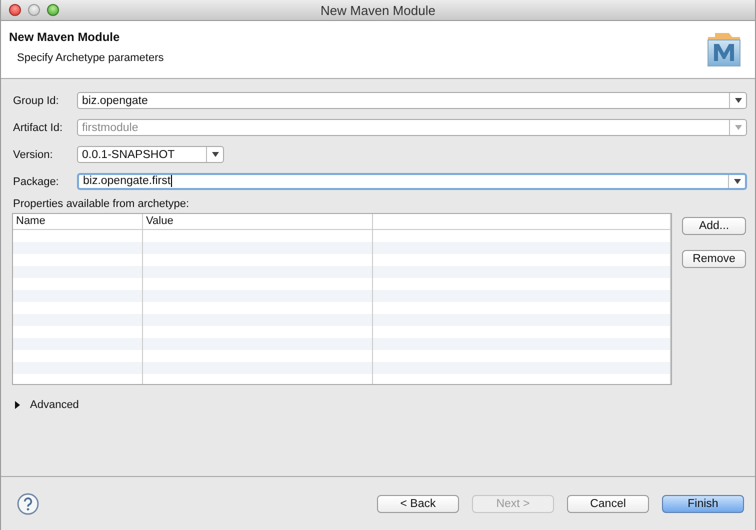 Image resolution: width=756 pixels, height=530 pixels. What do you see at coordinates (36, 182) in the screenshot?
I see `field-label: Package:` at bounding box center [36, 182].